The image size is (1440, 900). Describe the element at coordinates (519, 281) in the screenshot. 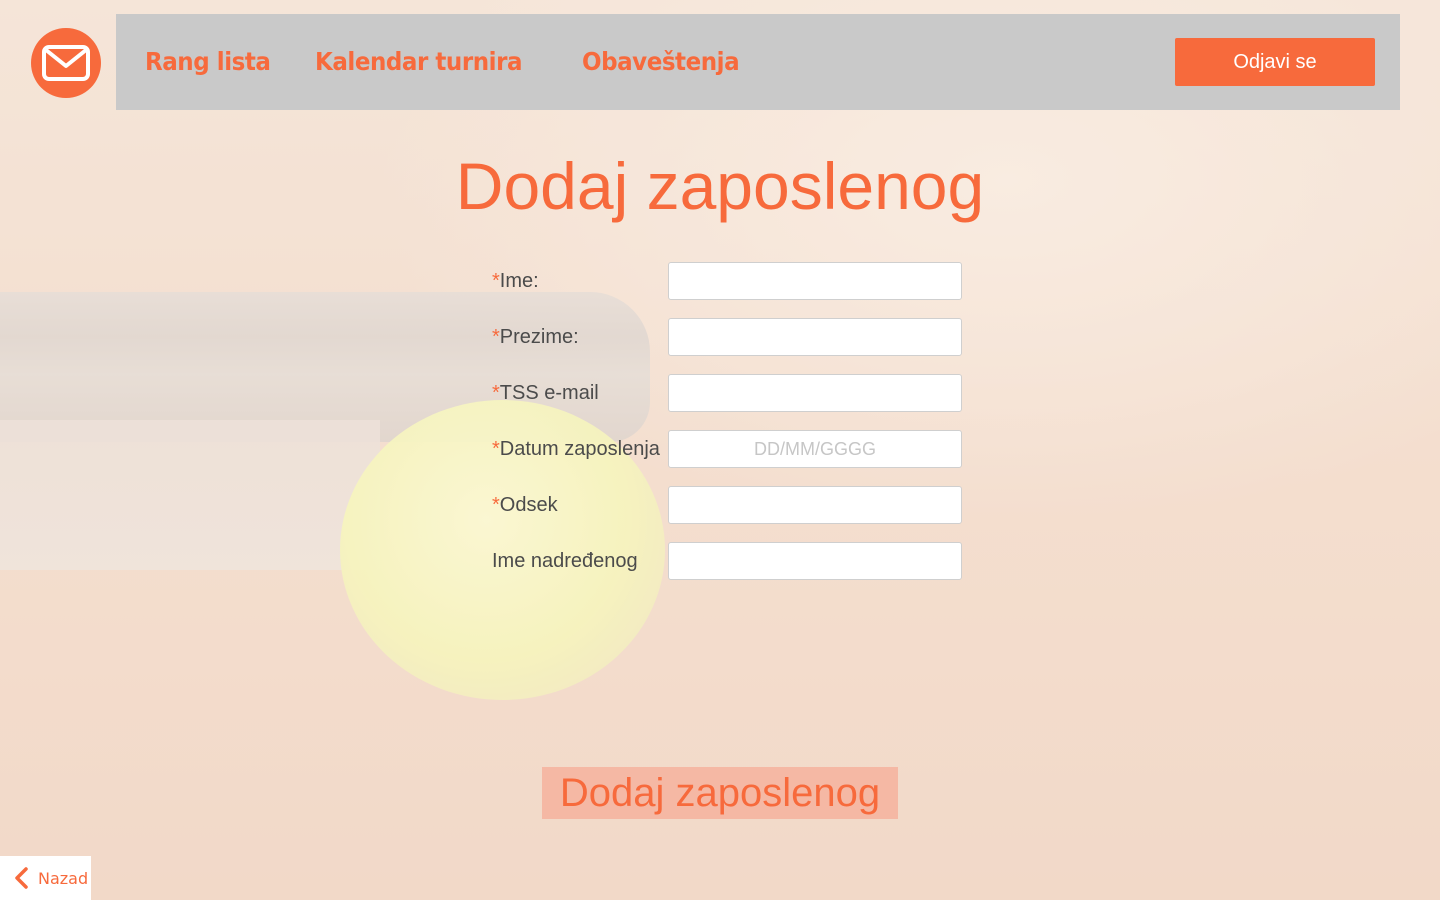

I see `field-label-text: Ime:` at that location.